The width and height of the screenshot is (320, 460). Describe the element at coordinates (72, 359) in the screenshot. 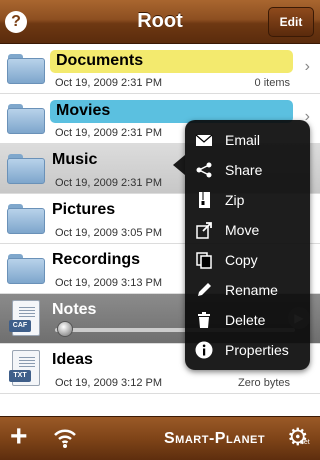

I see `item-name: Ideas` at that location.